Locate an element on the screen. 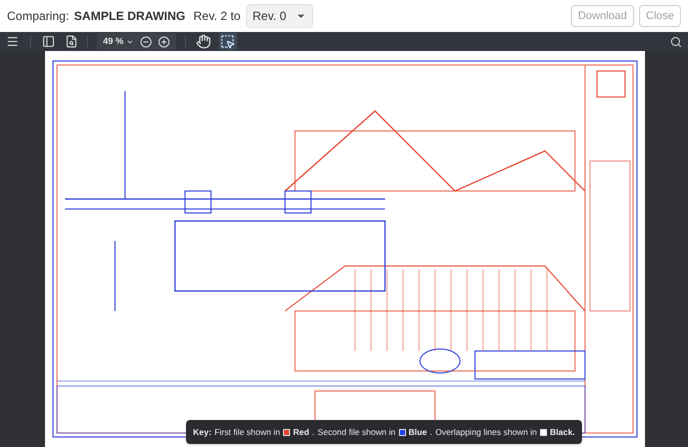 The height and width of the screenshot is (447, 688). document-name: SAMPLE DRAWING is located at coordinates (130, 16).